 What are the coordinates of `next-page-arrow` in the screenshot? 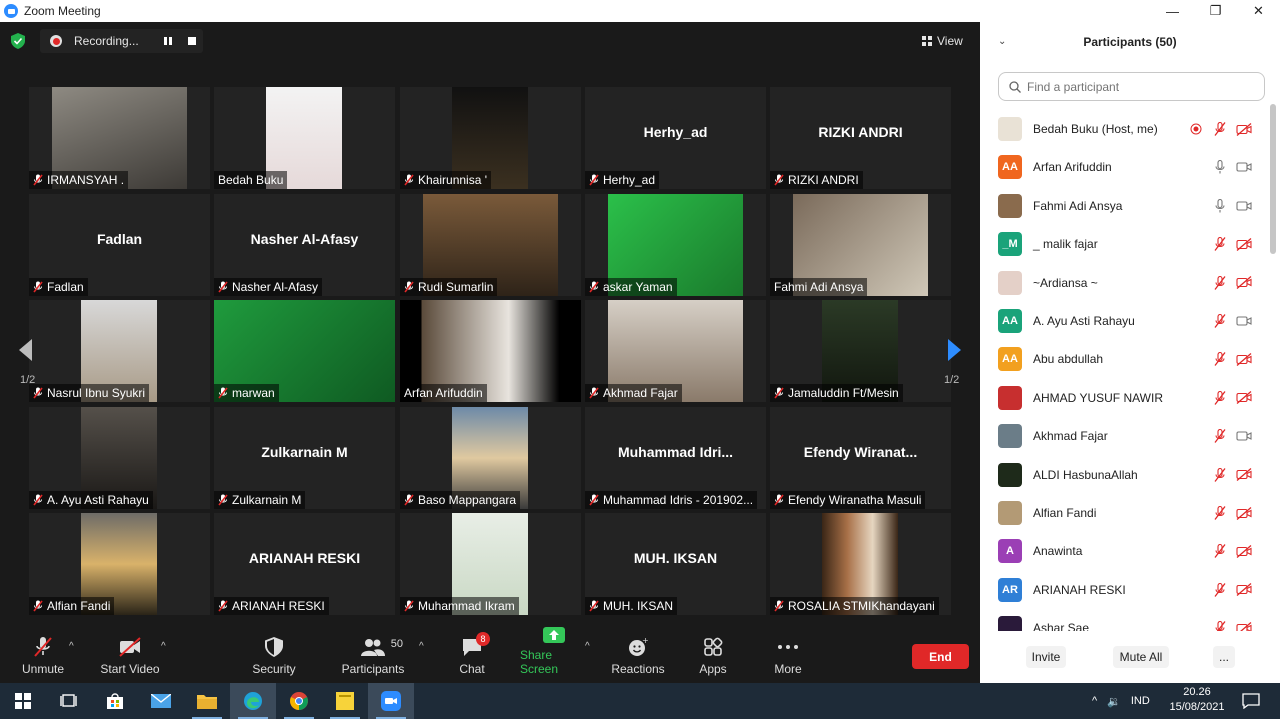 It's located at (955, 350).